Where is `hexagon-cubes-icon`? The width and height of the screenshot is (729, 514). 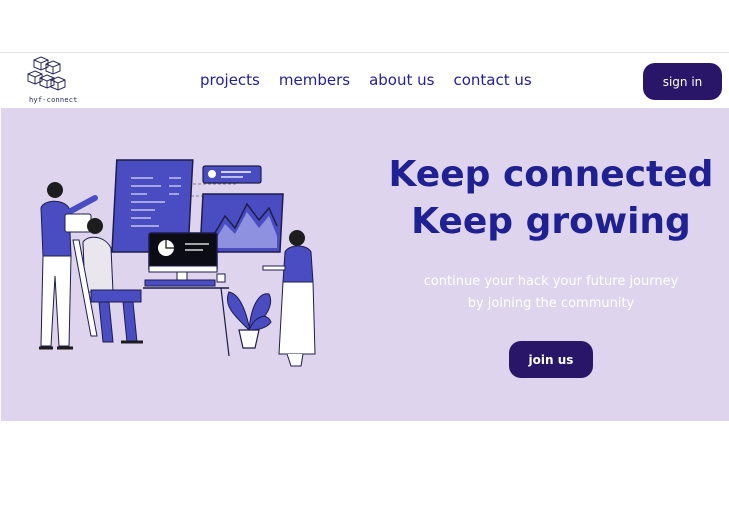
hexagon-cubes-icon is located at coordinates (46, 73).